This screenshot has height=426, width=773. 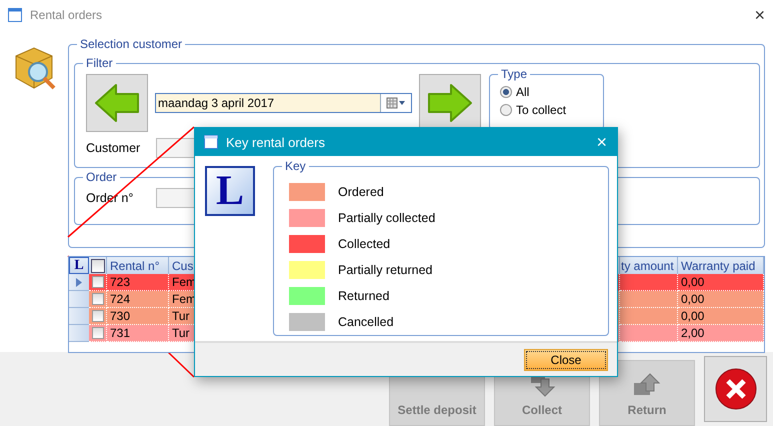 What do you see at coordinates (364, 296) in the screenshot?
I see `legend-label: Returned` at bounding box center [364, 296].